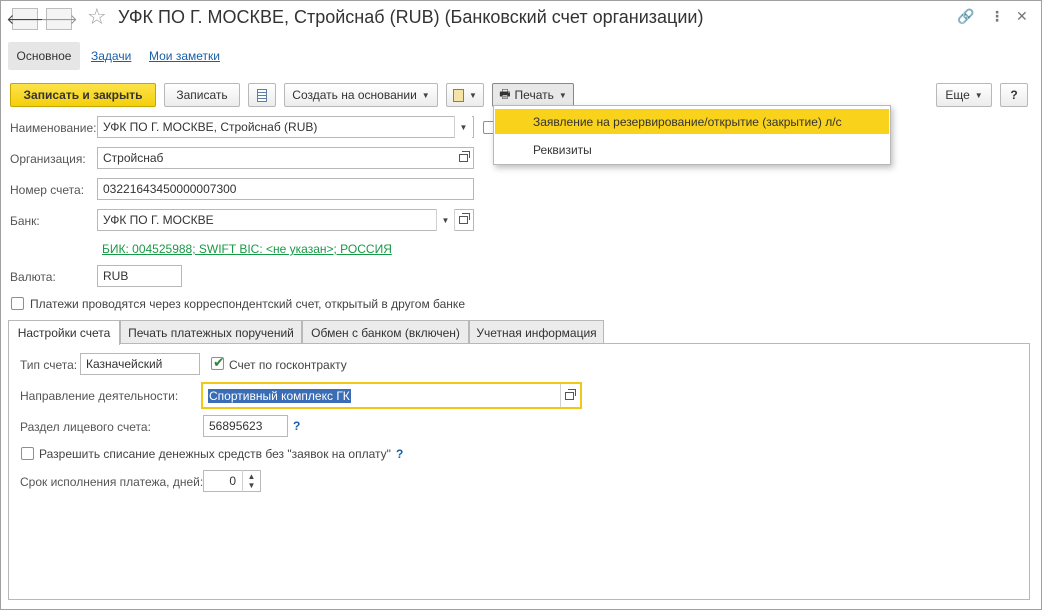 This screenshot has height=610, width=1042. I want to click on direction-field: Спортивный комплекс ГК, so click(391, 395).